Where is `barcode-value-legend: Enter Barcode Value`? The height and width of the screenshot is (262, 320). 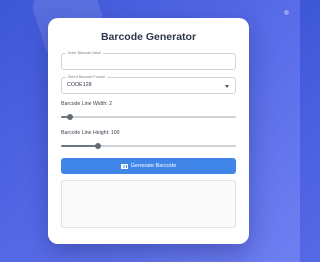 barcode-value-legend: Enter Barcode Value is located at coordinates (84, 53).